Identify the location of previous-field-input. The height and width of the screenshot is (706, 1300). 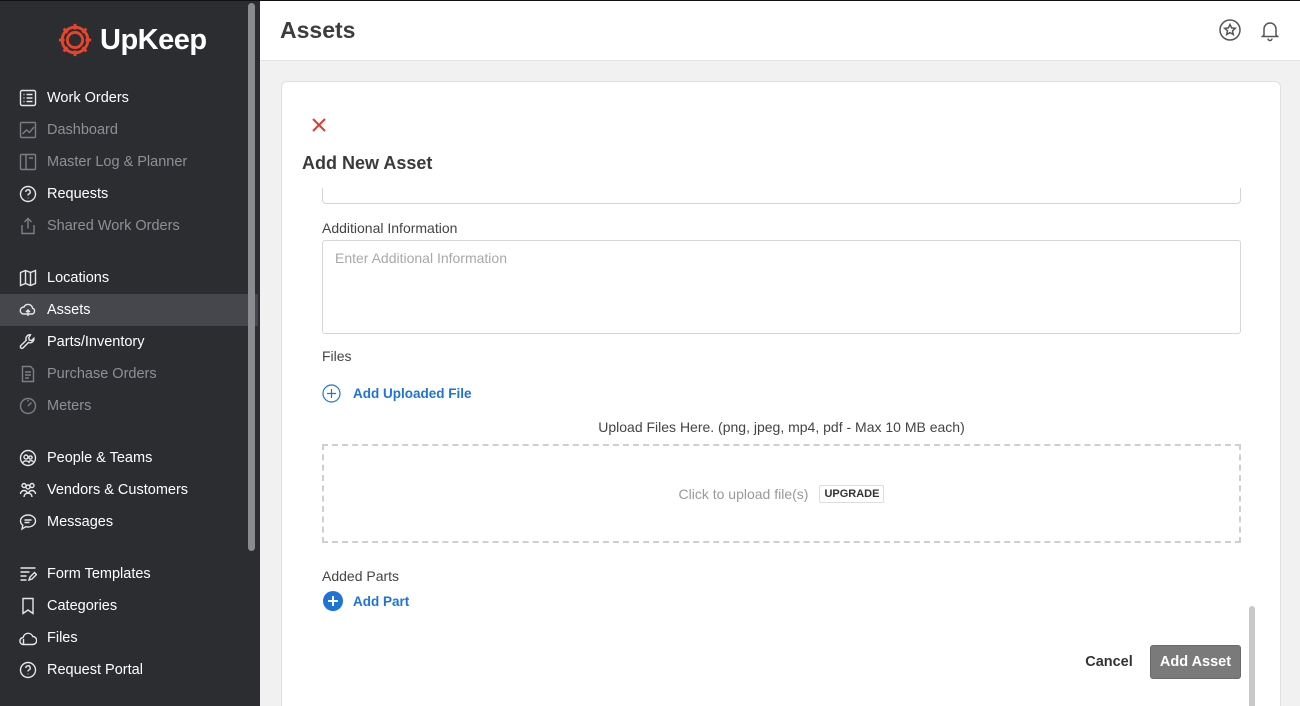
(781, 196).